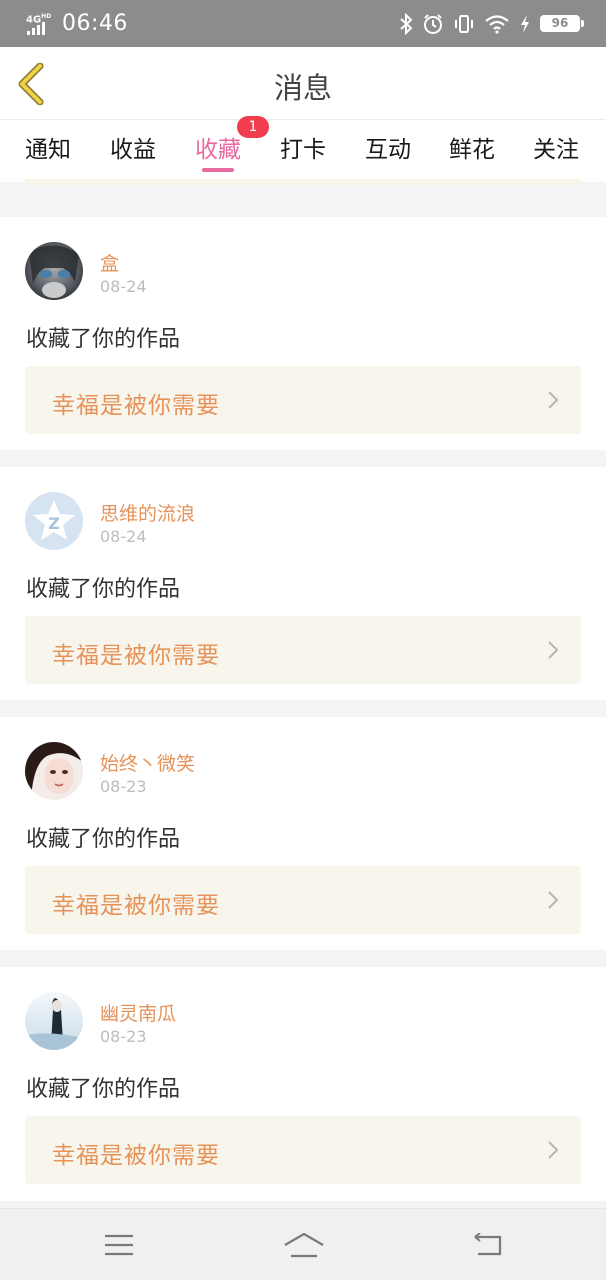  What do you see at coordinates (433, 23) in the screenshot?
I see `alarm-icon` at bounding box center [433, 23].